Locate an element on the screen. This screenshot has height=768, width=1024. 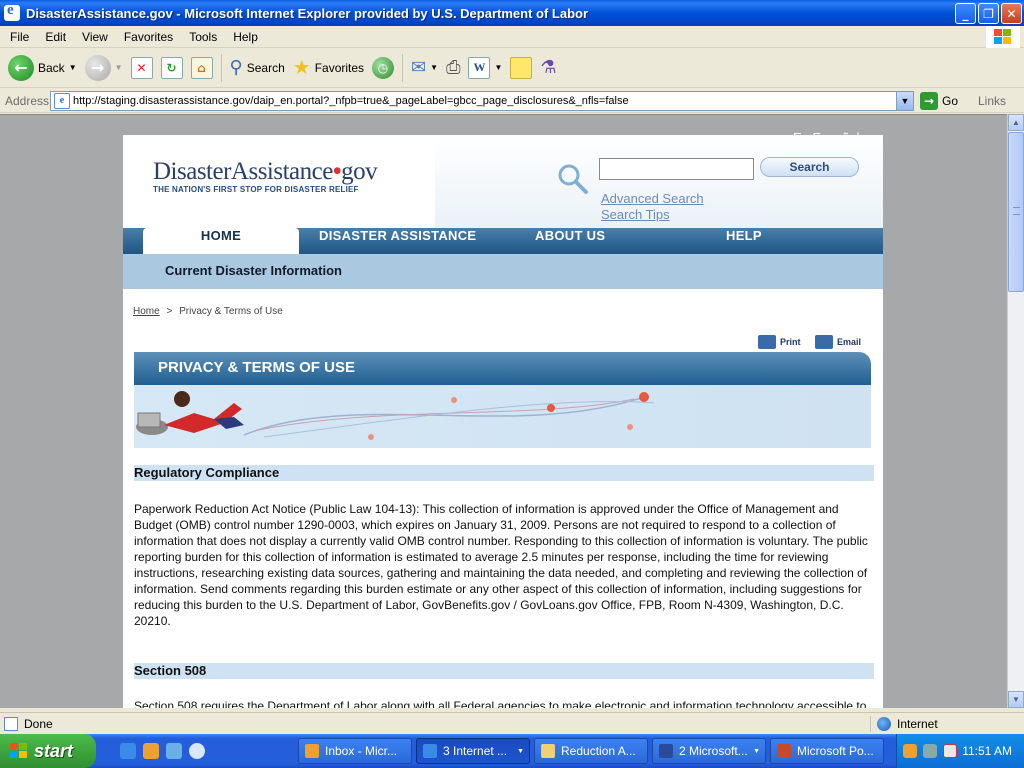
task-microsoft-word: 2 Microsoft... ▼ is located at coordinates (709, 751).